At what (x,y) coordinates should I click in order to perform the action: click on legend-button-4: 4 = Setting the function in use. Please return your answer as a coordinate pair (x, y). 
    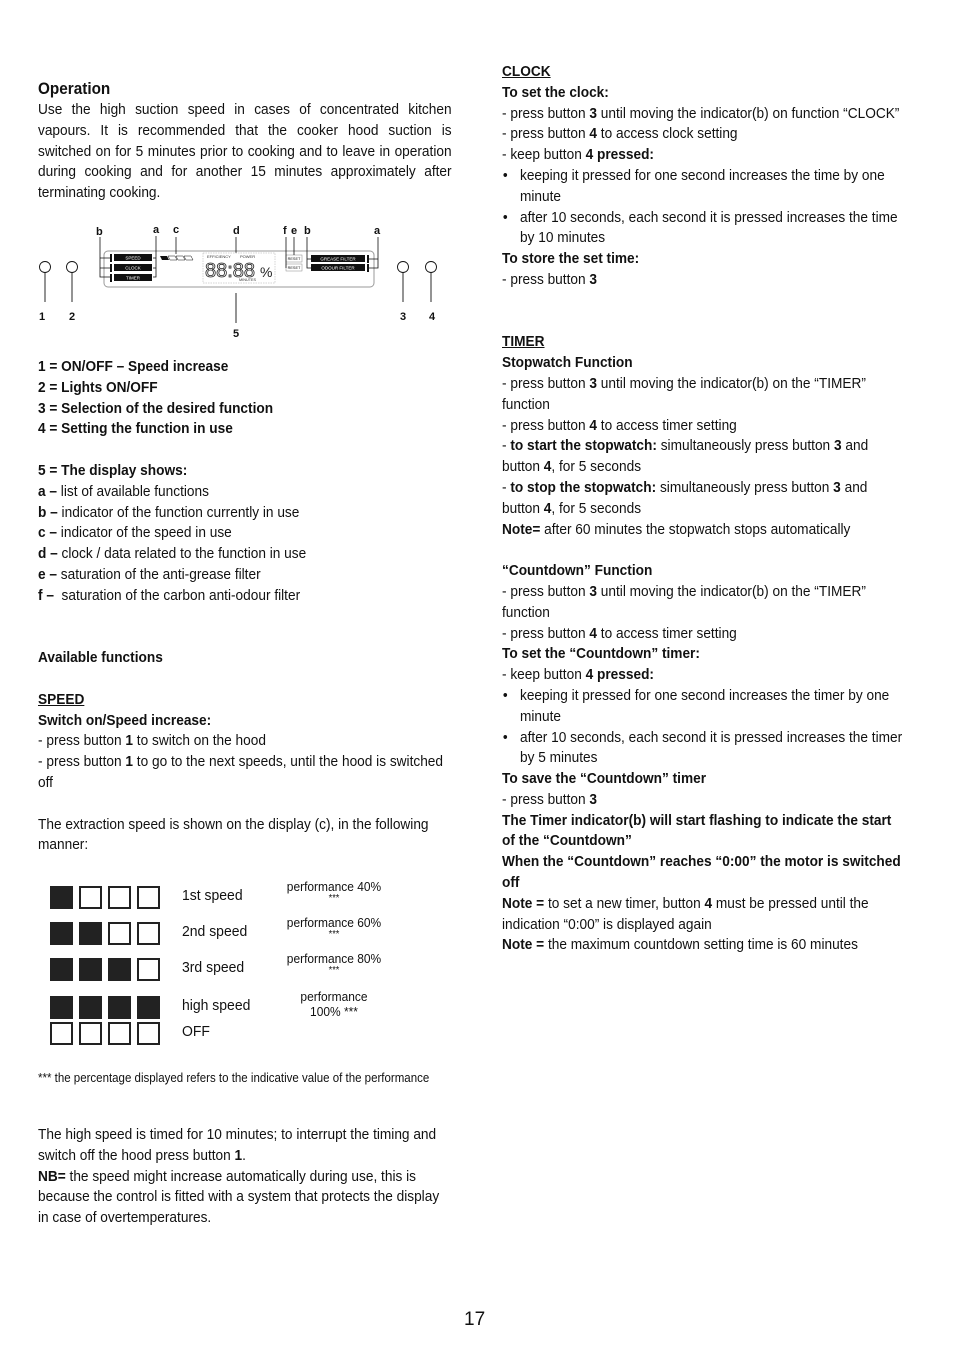
    Looking at the image, I should click on (135, 429).